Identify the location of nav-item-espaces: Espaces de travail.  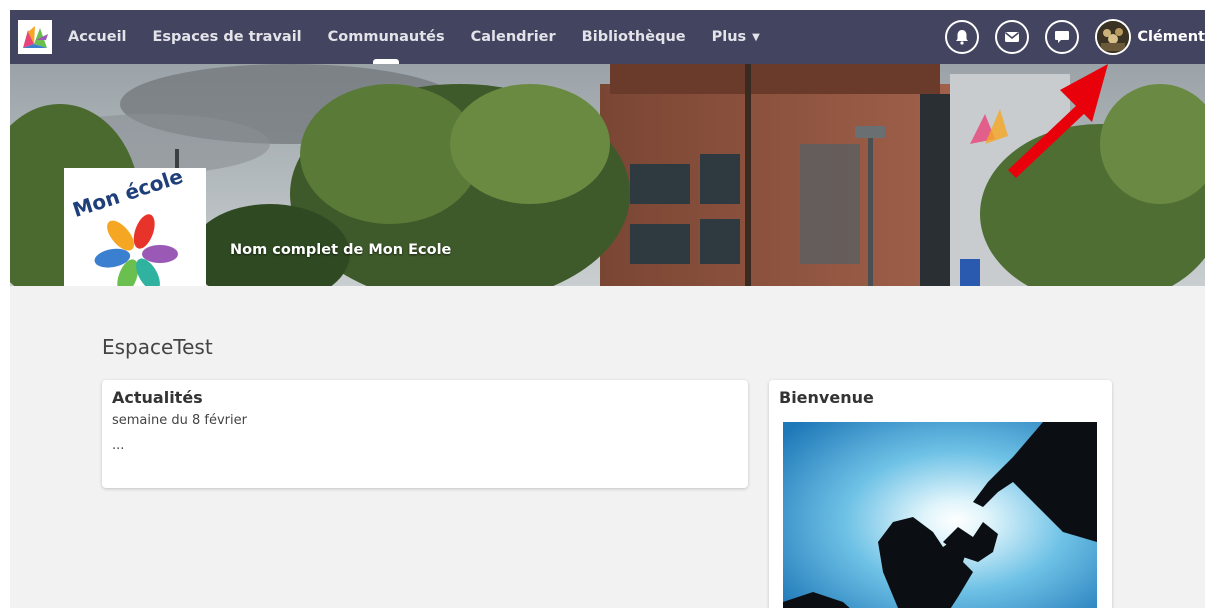
(227, 37).